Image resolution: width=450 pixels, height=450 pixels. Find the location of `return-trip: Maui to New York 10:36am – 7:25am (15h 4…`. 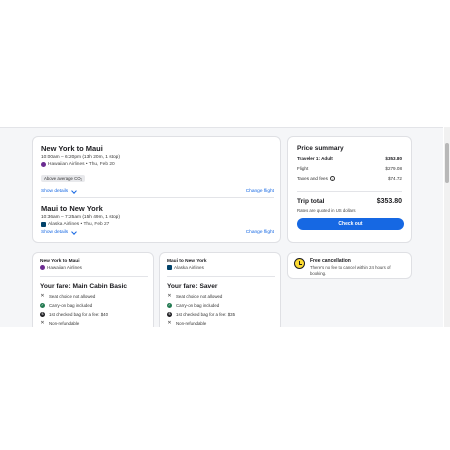

return-trip: Maui to New York 10:36am – 7:25am (15h 4… is located at coordinates (157, 219).